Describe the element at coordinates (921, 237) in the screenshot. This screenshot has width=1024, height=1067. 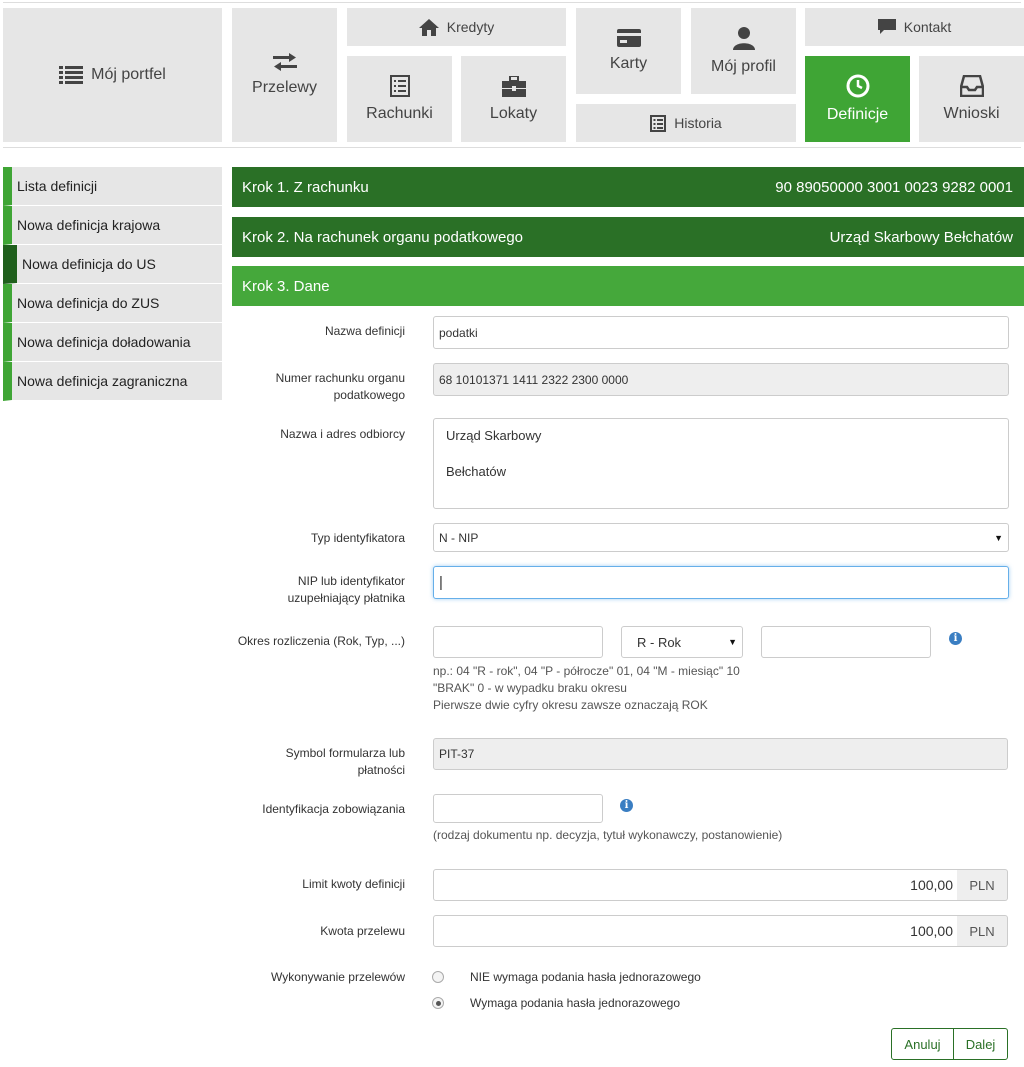
I see `step-2-recipient: Urząd Skarbowy Bełchatów` at that location.